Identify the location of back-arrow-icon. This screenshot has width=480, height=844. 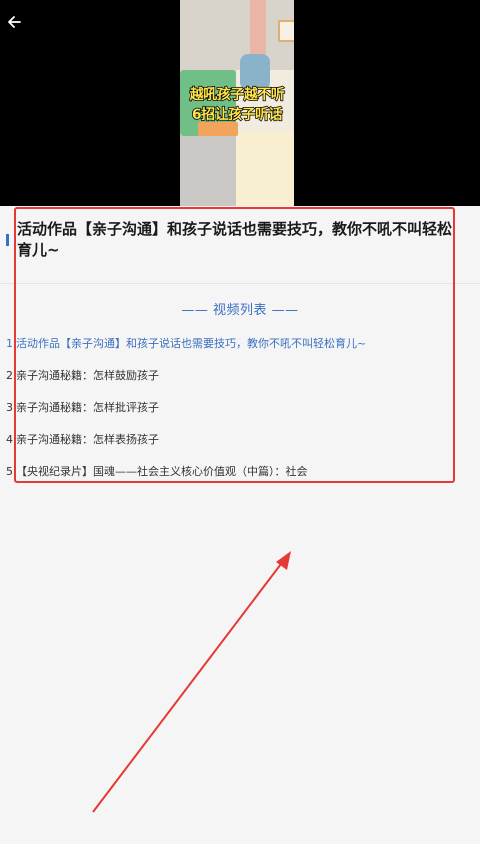
(14, 22).